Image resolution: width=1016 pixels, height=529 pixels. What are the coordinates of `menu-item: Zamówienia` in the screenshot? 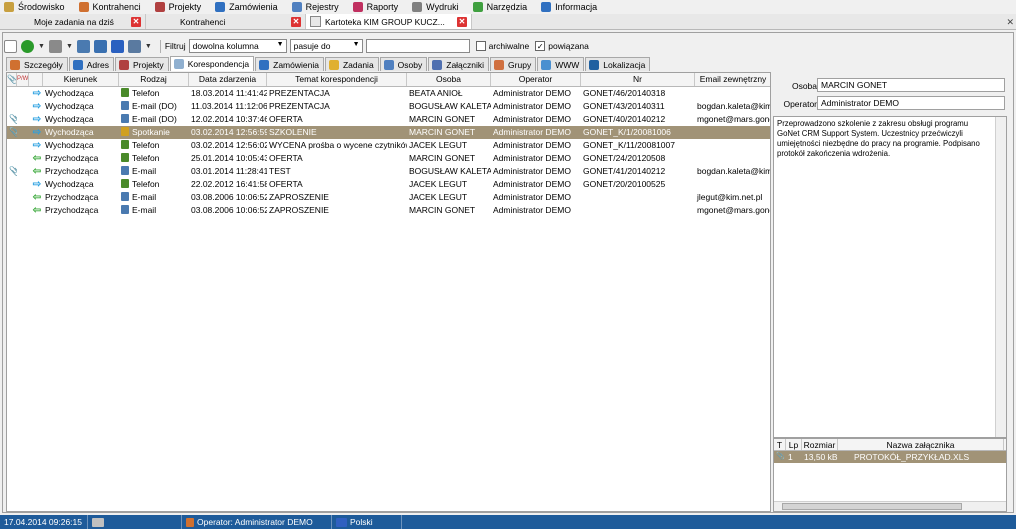 It's located at (246, 7).